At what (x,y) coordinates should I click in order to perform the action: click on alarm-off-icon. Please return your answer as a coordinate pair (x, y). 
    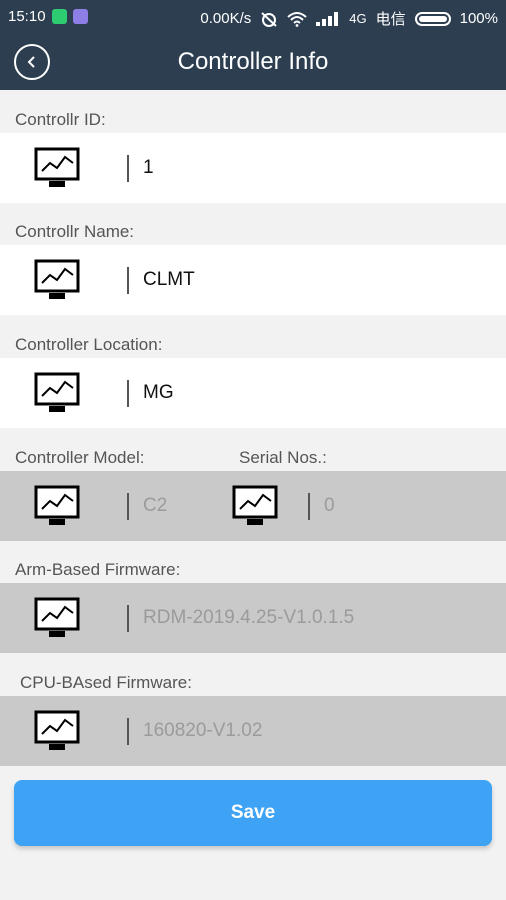
    Looking at the image, I should click on (269, 19).